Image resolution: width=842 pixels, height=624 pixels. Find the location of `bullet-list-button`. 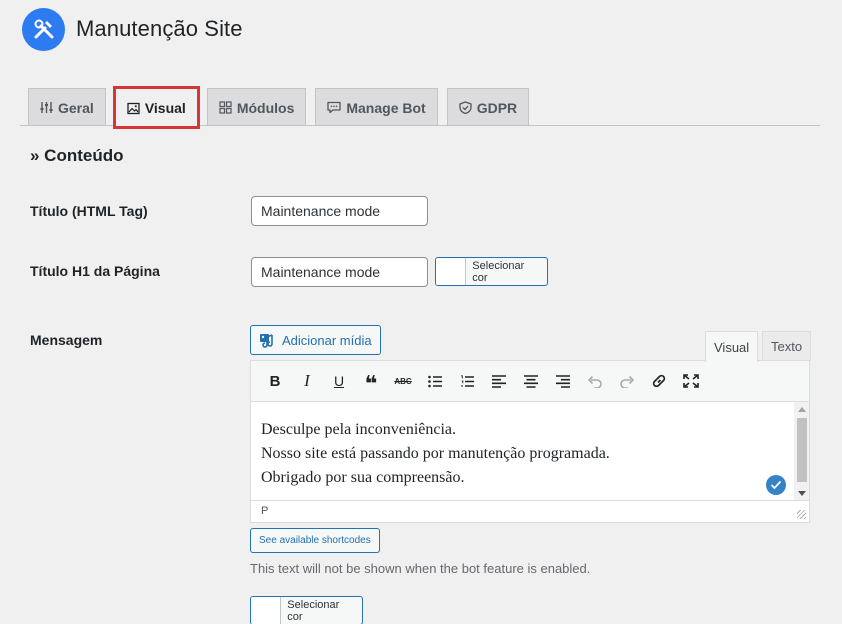

bullet-list-button is located at coordinates (435, 381).